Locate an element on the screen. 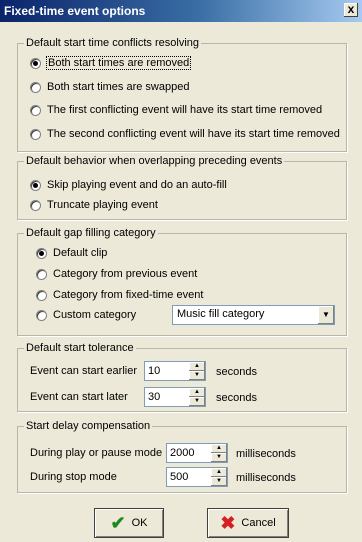 Image resolution: width=362 pixels, height=542 pixels. stop-mode-unit: milliseconds is located at coordinates (266, 478).